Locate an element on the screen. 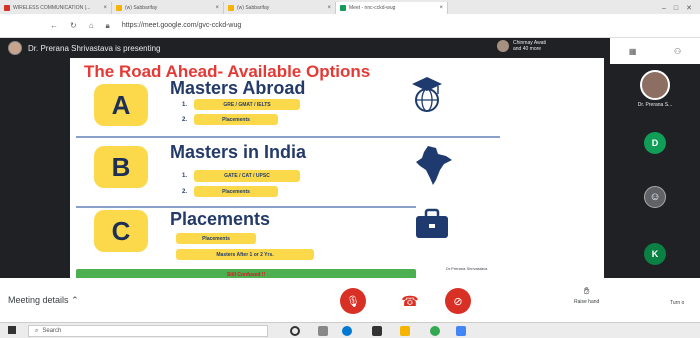 This screenshot has width=700, height=338. top-right-tools: ▦ ⚇ is located at coordinates (655, 51).